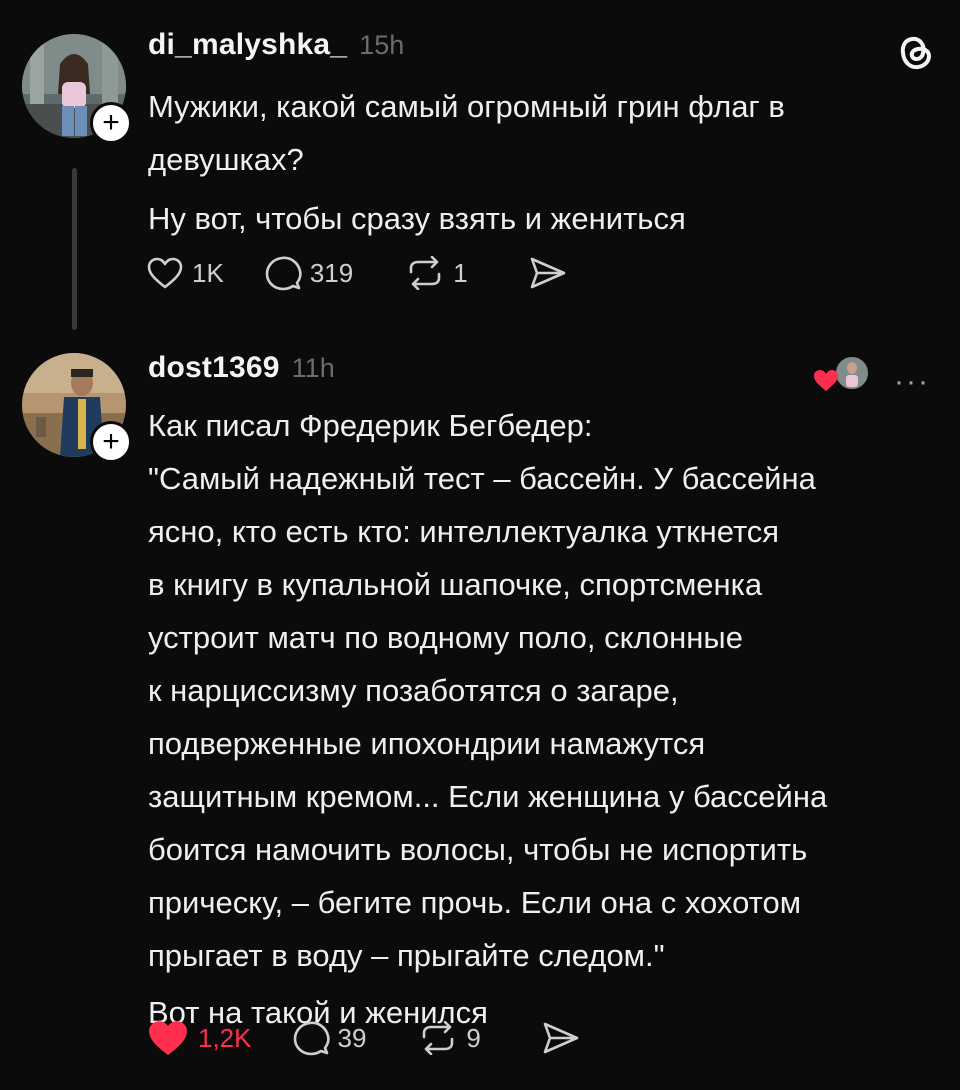  I want to click on post-actions: 1K 319 1, so click(357, 273).